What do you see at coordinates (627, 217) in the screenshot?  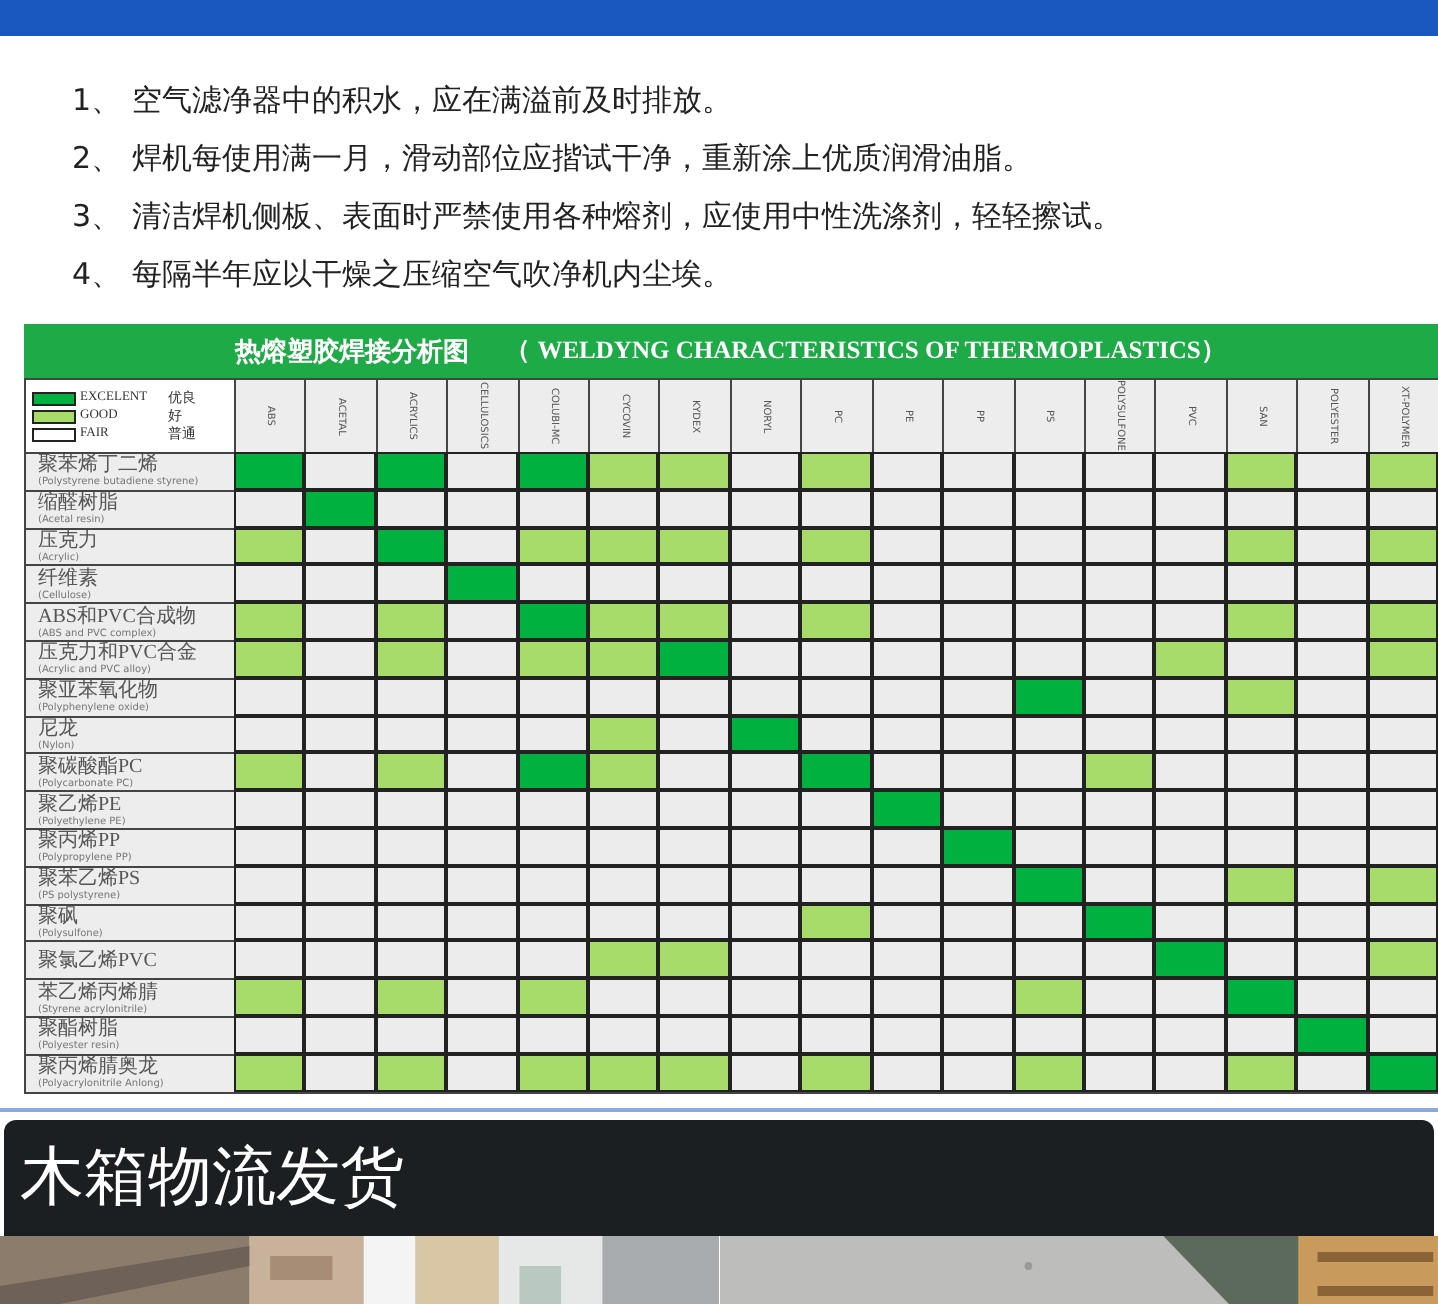 I see `maintenance-tip: 清洁焊机侧板、表面时严禁使用各种熔剂，应使用中性洗涤剂，轻轻擦试。` at bounding box center [627, 217].